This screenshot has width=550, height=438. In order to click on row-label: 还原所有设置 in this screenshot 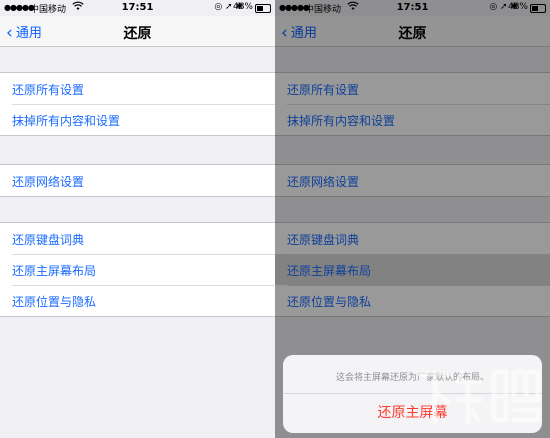, I will do `click(48, 90)`.